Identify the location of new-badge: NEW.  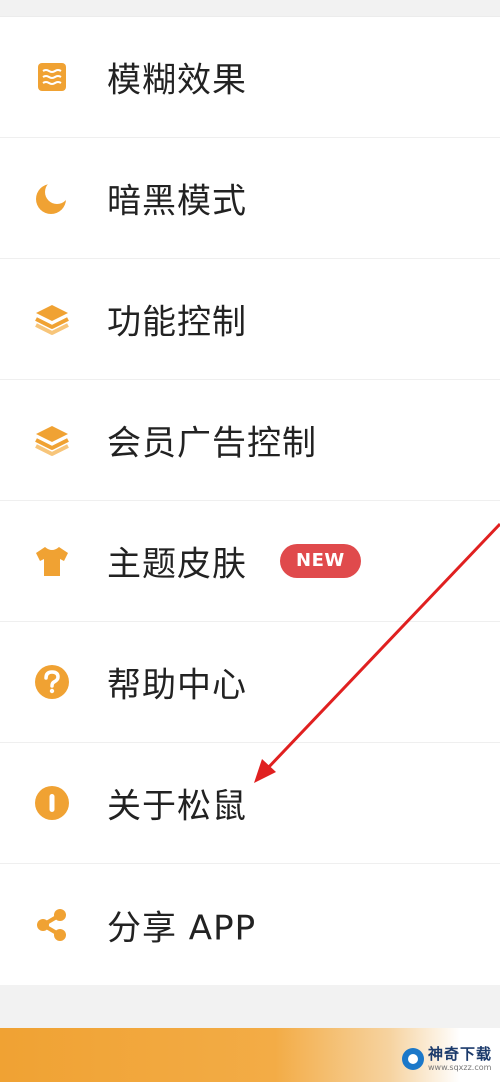
(320, 561).